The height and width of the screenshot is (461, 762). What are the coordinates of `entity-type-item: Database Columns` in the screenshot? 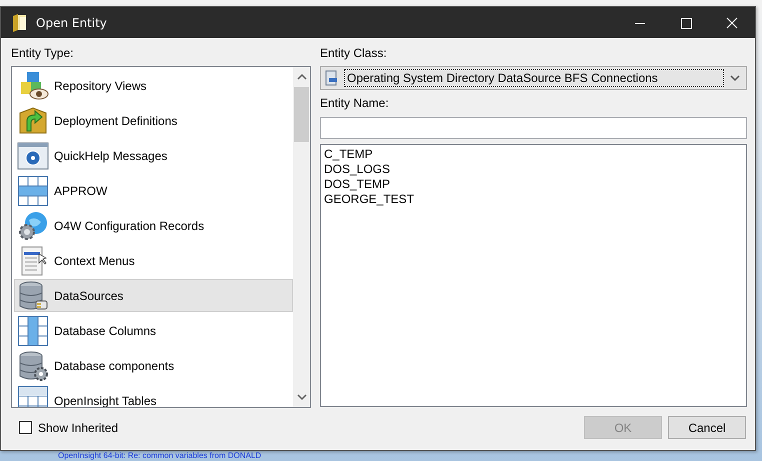 It's located at (153, 330).